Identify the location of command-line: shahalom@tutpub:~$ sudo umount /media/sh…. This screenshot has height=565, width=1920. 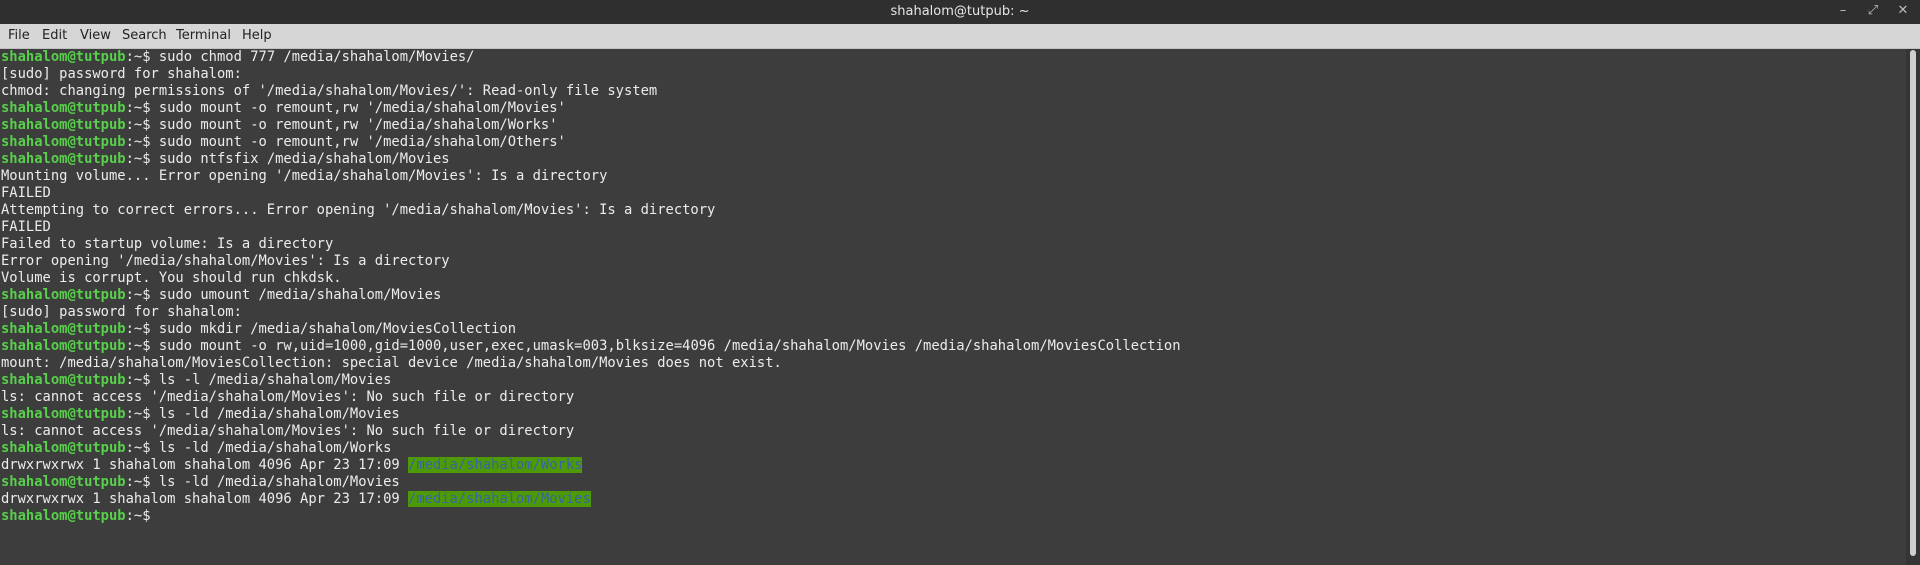
(221, 295).